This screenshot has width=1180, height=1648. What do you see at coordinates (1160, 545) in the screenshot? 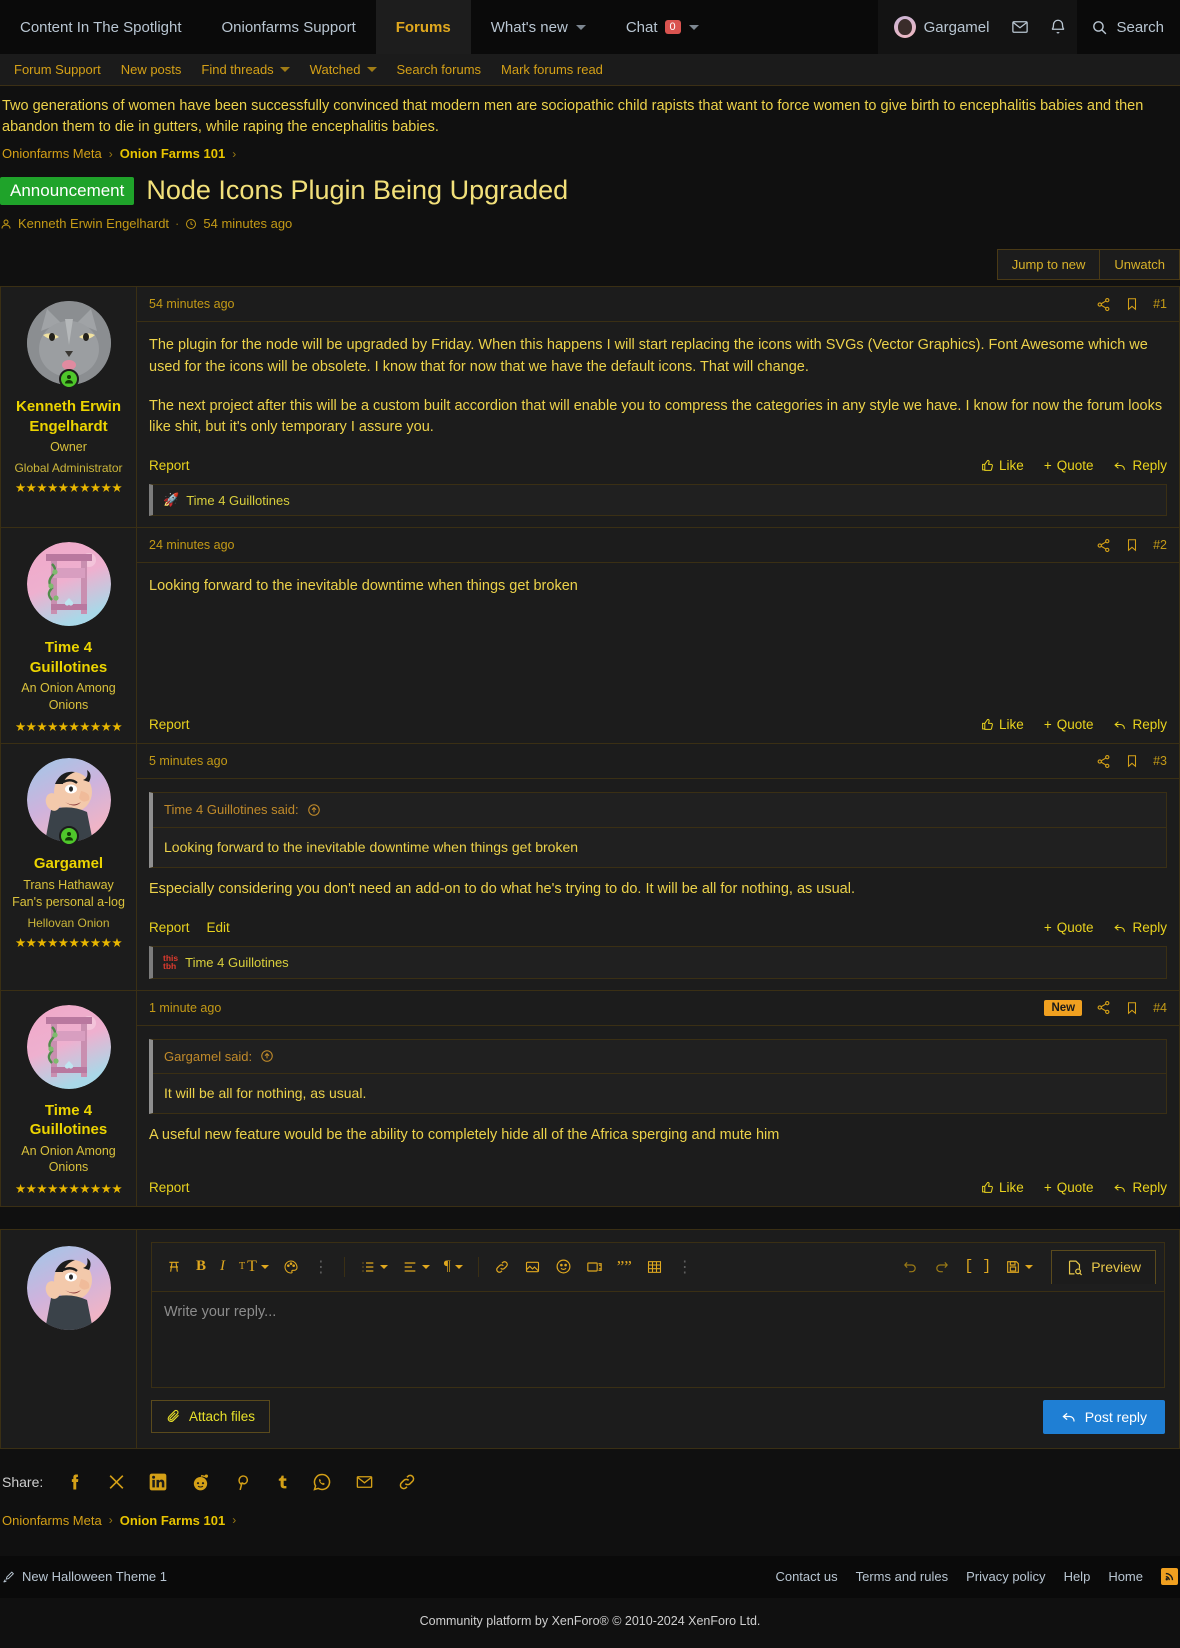
I see `post-number: #2` at bounding box center [1160, 545].